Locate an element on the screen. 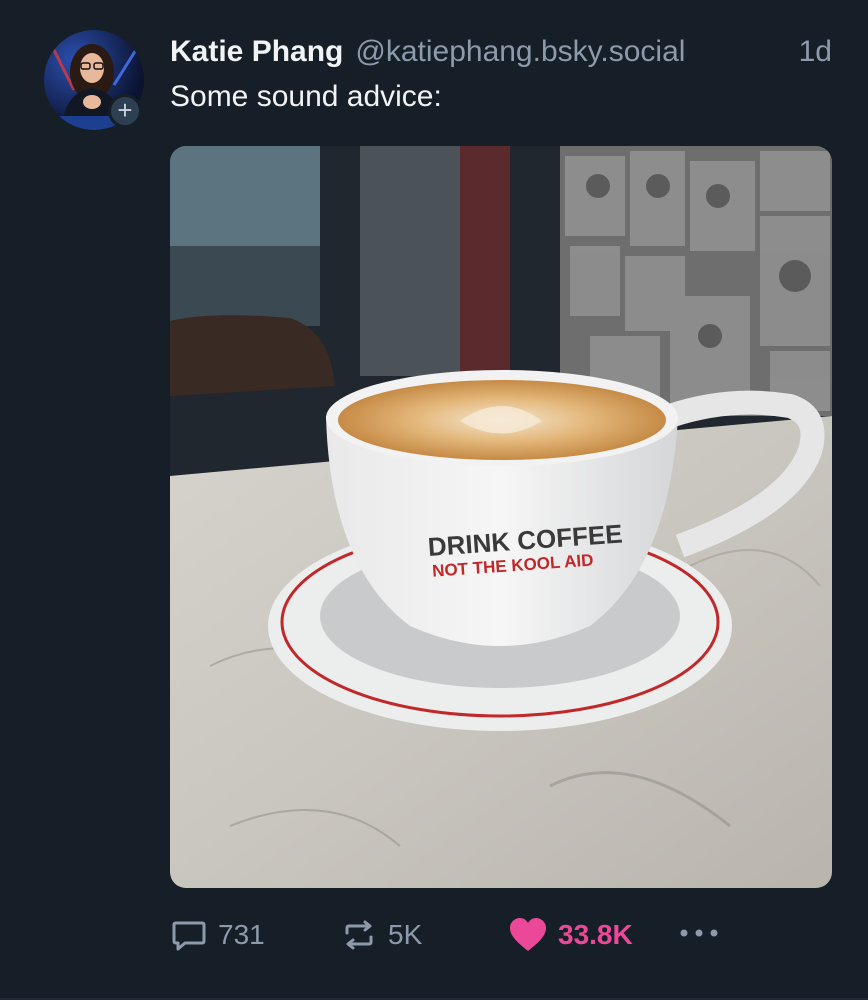 The image size is (868, 1000). author-avatar-wrapper: + is located at coordinates (94, 80).